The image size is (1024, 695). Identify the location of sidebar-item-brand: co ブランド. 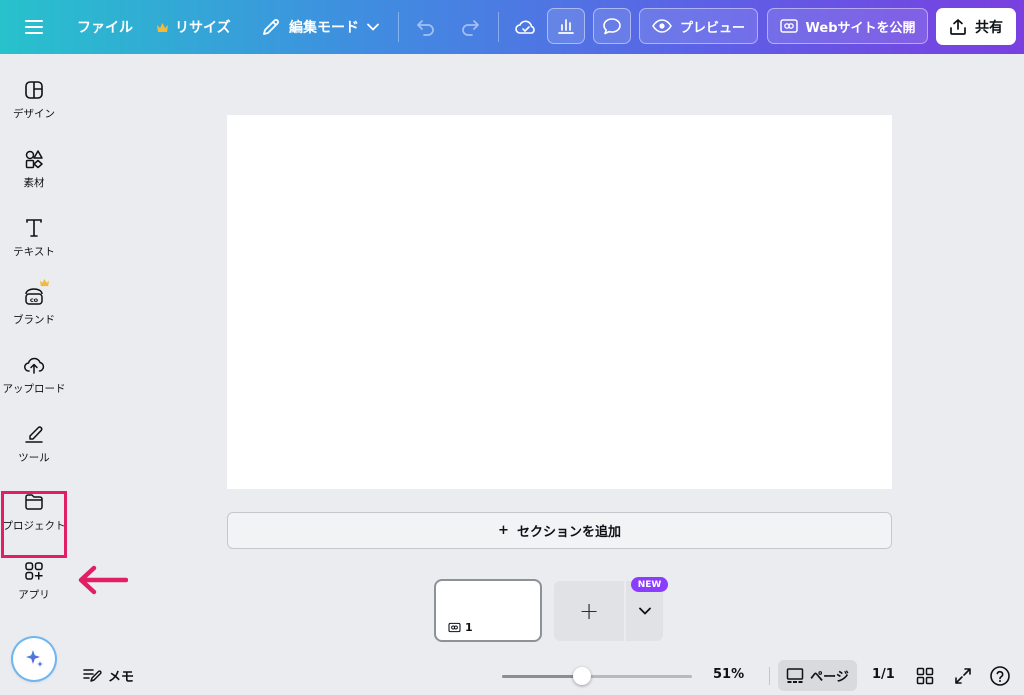
(34, 306).